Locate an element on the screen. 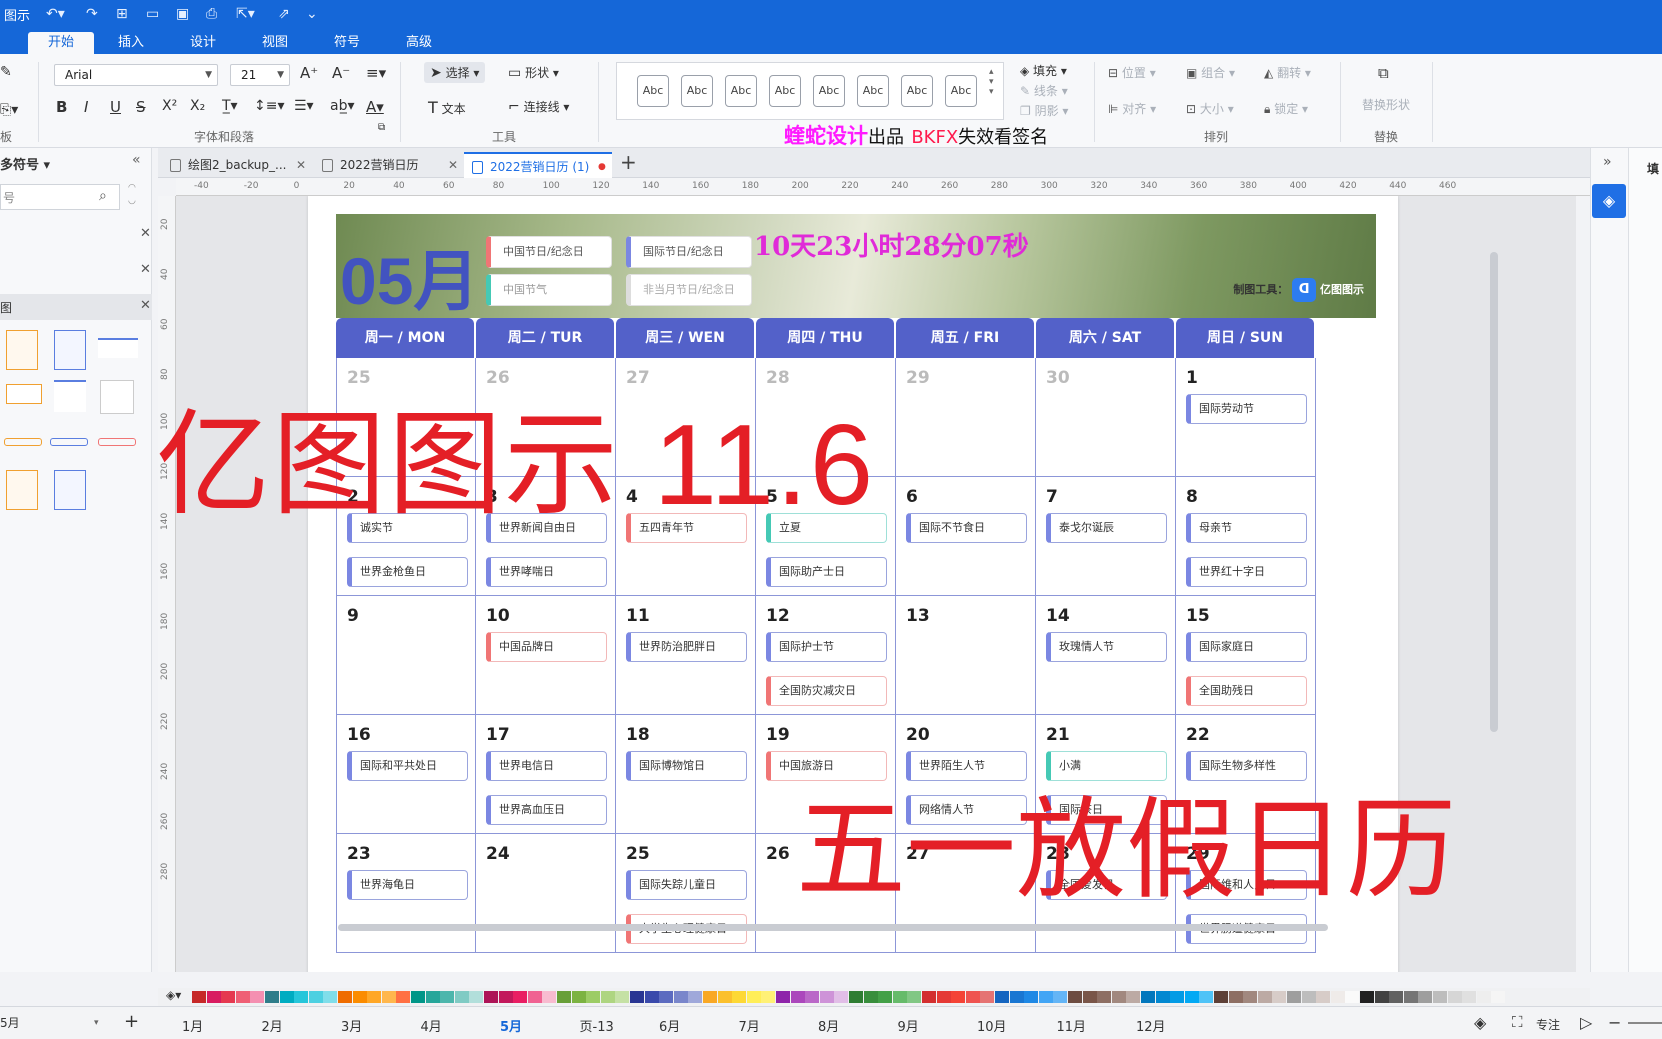 Image resolution: width=1662 pixels, height=1039 pixels. select-tool-button: ➤ 选择 ▾ is located at coordinates (455, 72).